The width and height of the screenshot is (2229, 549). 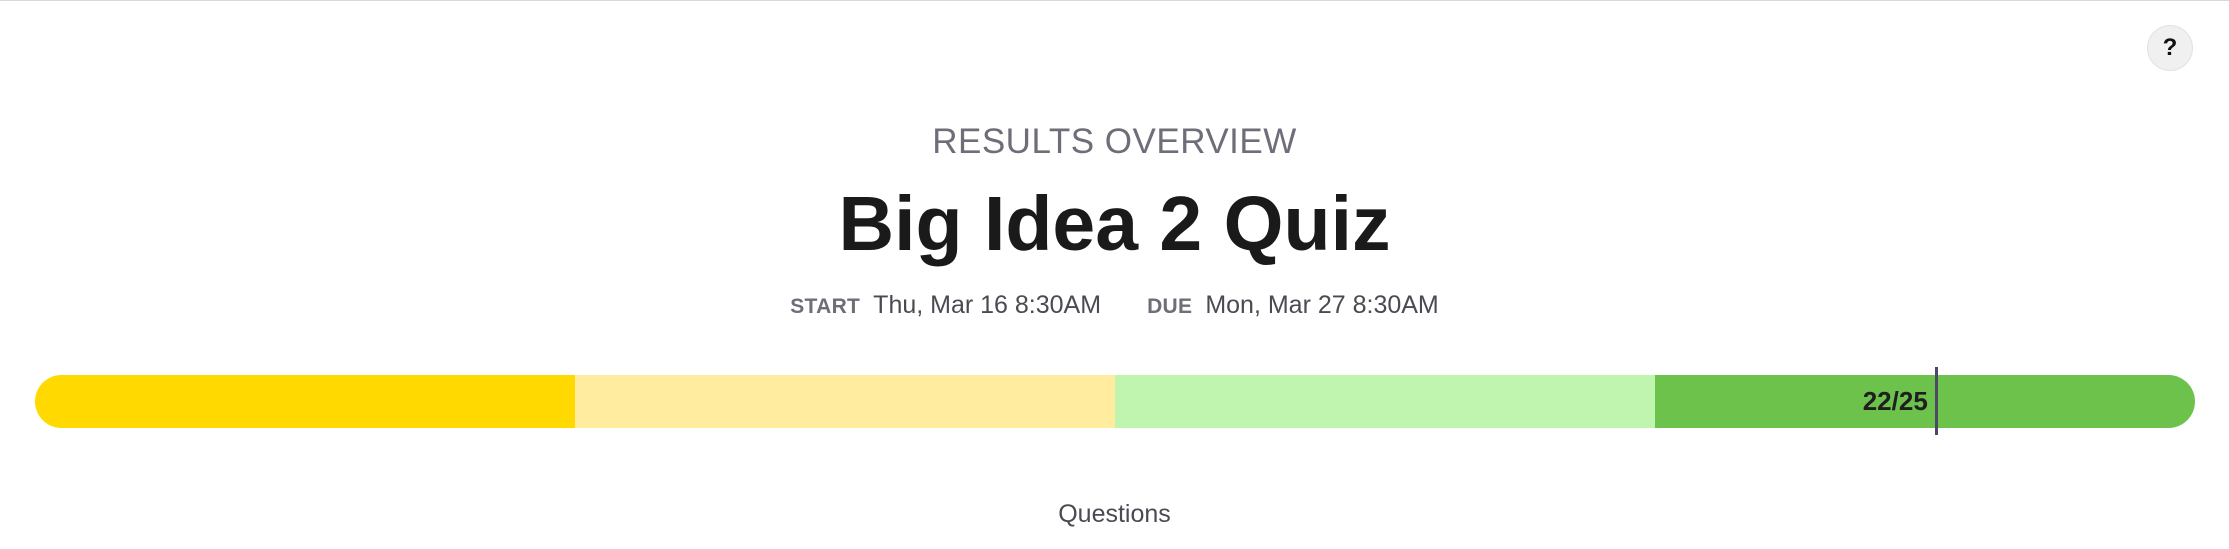 I want to click on due-date: DUE Mon, Mar 27 8:30AM, so click(x=1293, y=306).